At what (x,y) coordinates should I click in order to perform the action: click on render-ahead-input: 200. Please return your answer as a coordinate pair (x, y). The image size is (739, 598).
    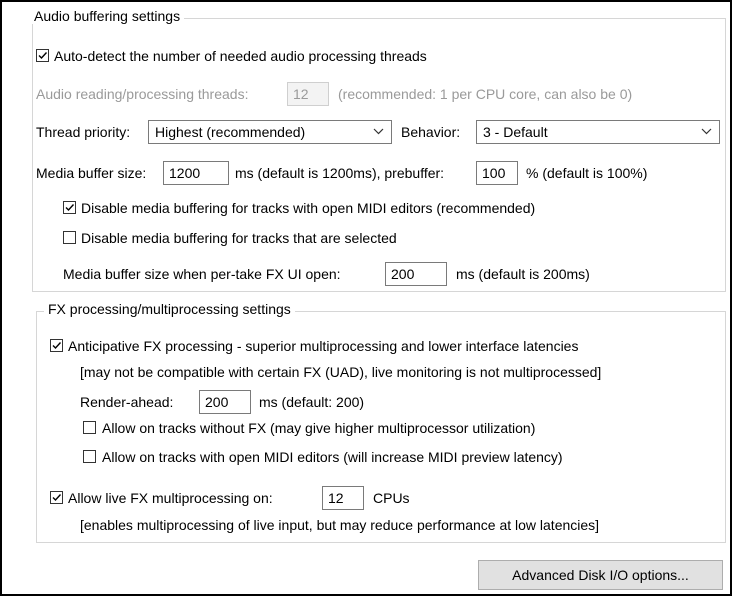
    Looking at the image, I should click on (225, 402).